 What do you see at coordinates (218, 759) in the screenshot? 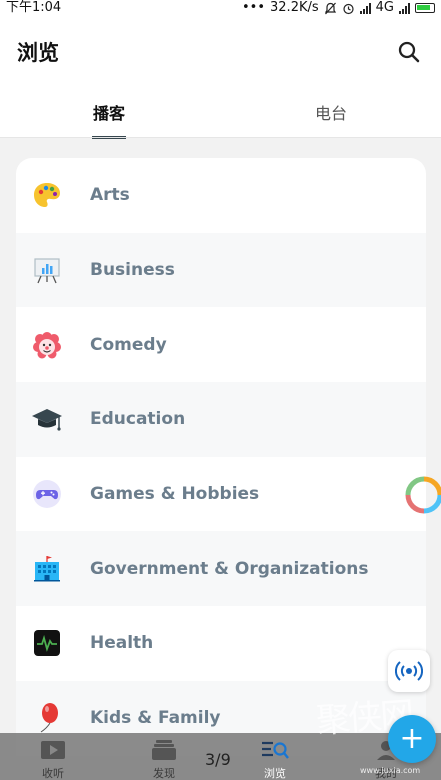
I see `page-counter: 3/9` at bounding box center [218, 759].